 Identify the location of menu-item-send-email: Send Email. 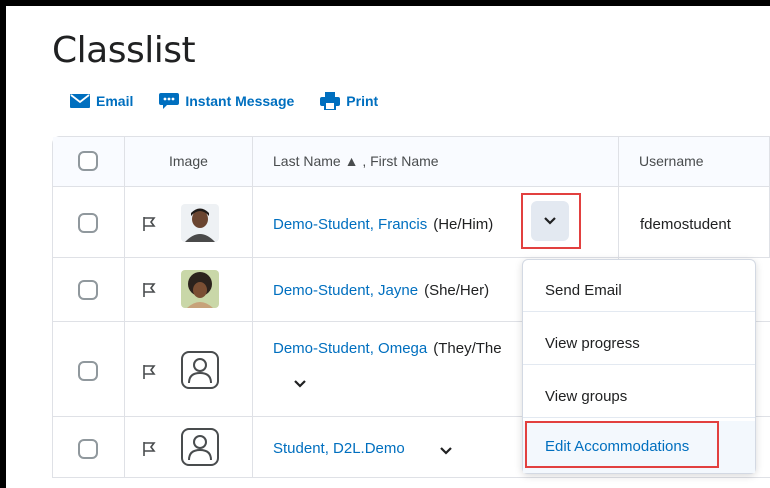
(639, 286).